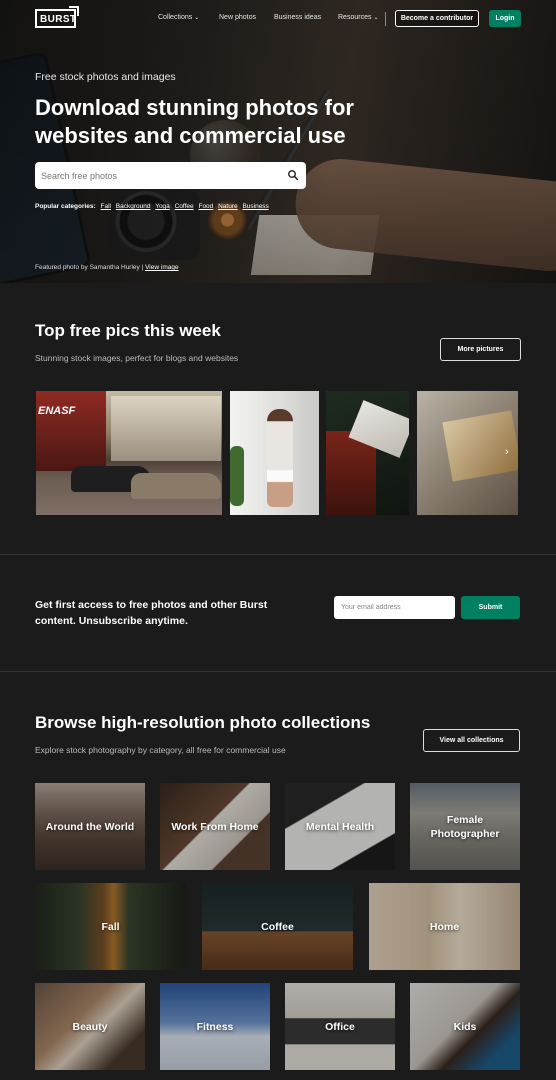  Describe the element at coordinates (133, 206) in the screenshot. I see `category-link-background: Background` at that location.